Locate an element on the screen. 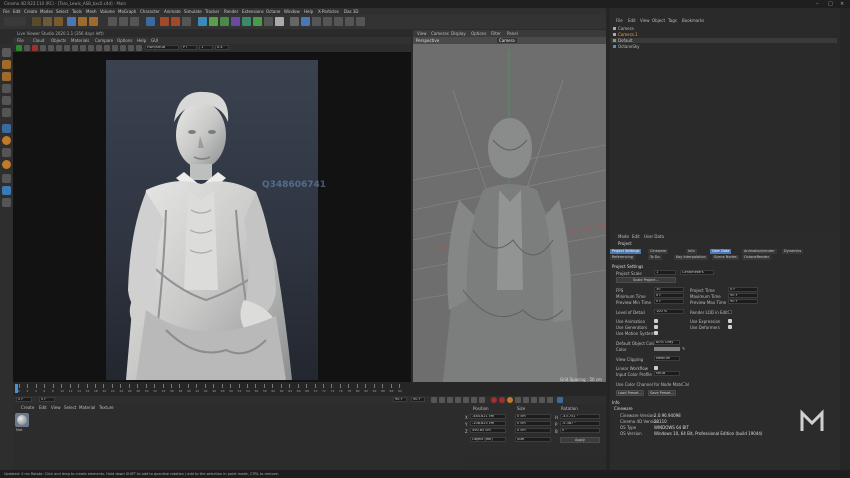 The width and height of the screenshot is (850, 478). floor-icon is located at coordinates (257, 21).